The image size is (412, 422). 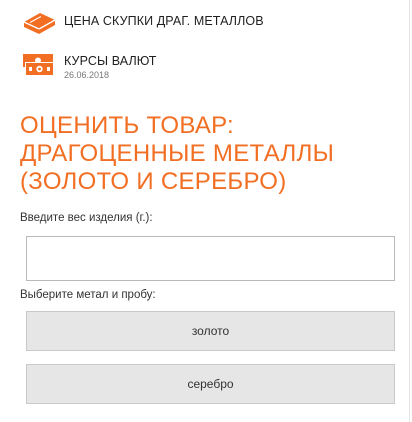 I want to click on rates-date: 26.06.2018, so click(x=87, y=75).